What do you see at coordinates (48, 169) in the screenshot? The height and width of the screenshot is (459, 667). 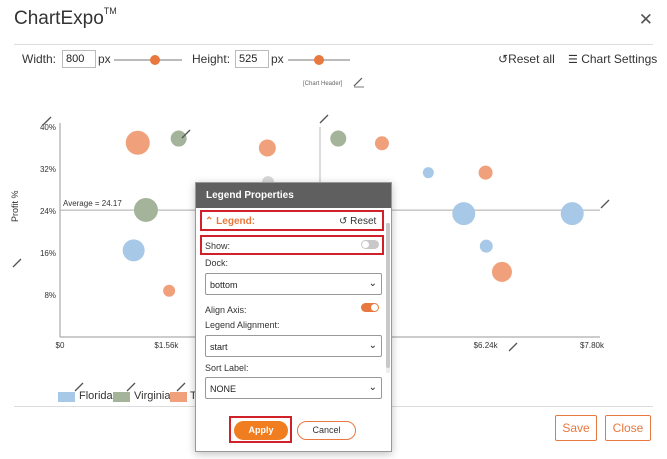 I see `y-tick-label: 32%` at bounding box center [48, 169].